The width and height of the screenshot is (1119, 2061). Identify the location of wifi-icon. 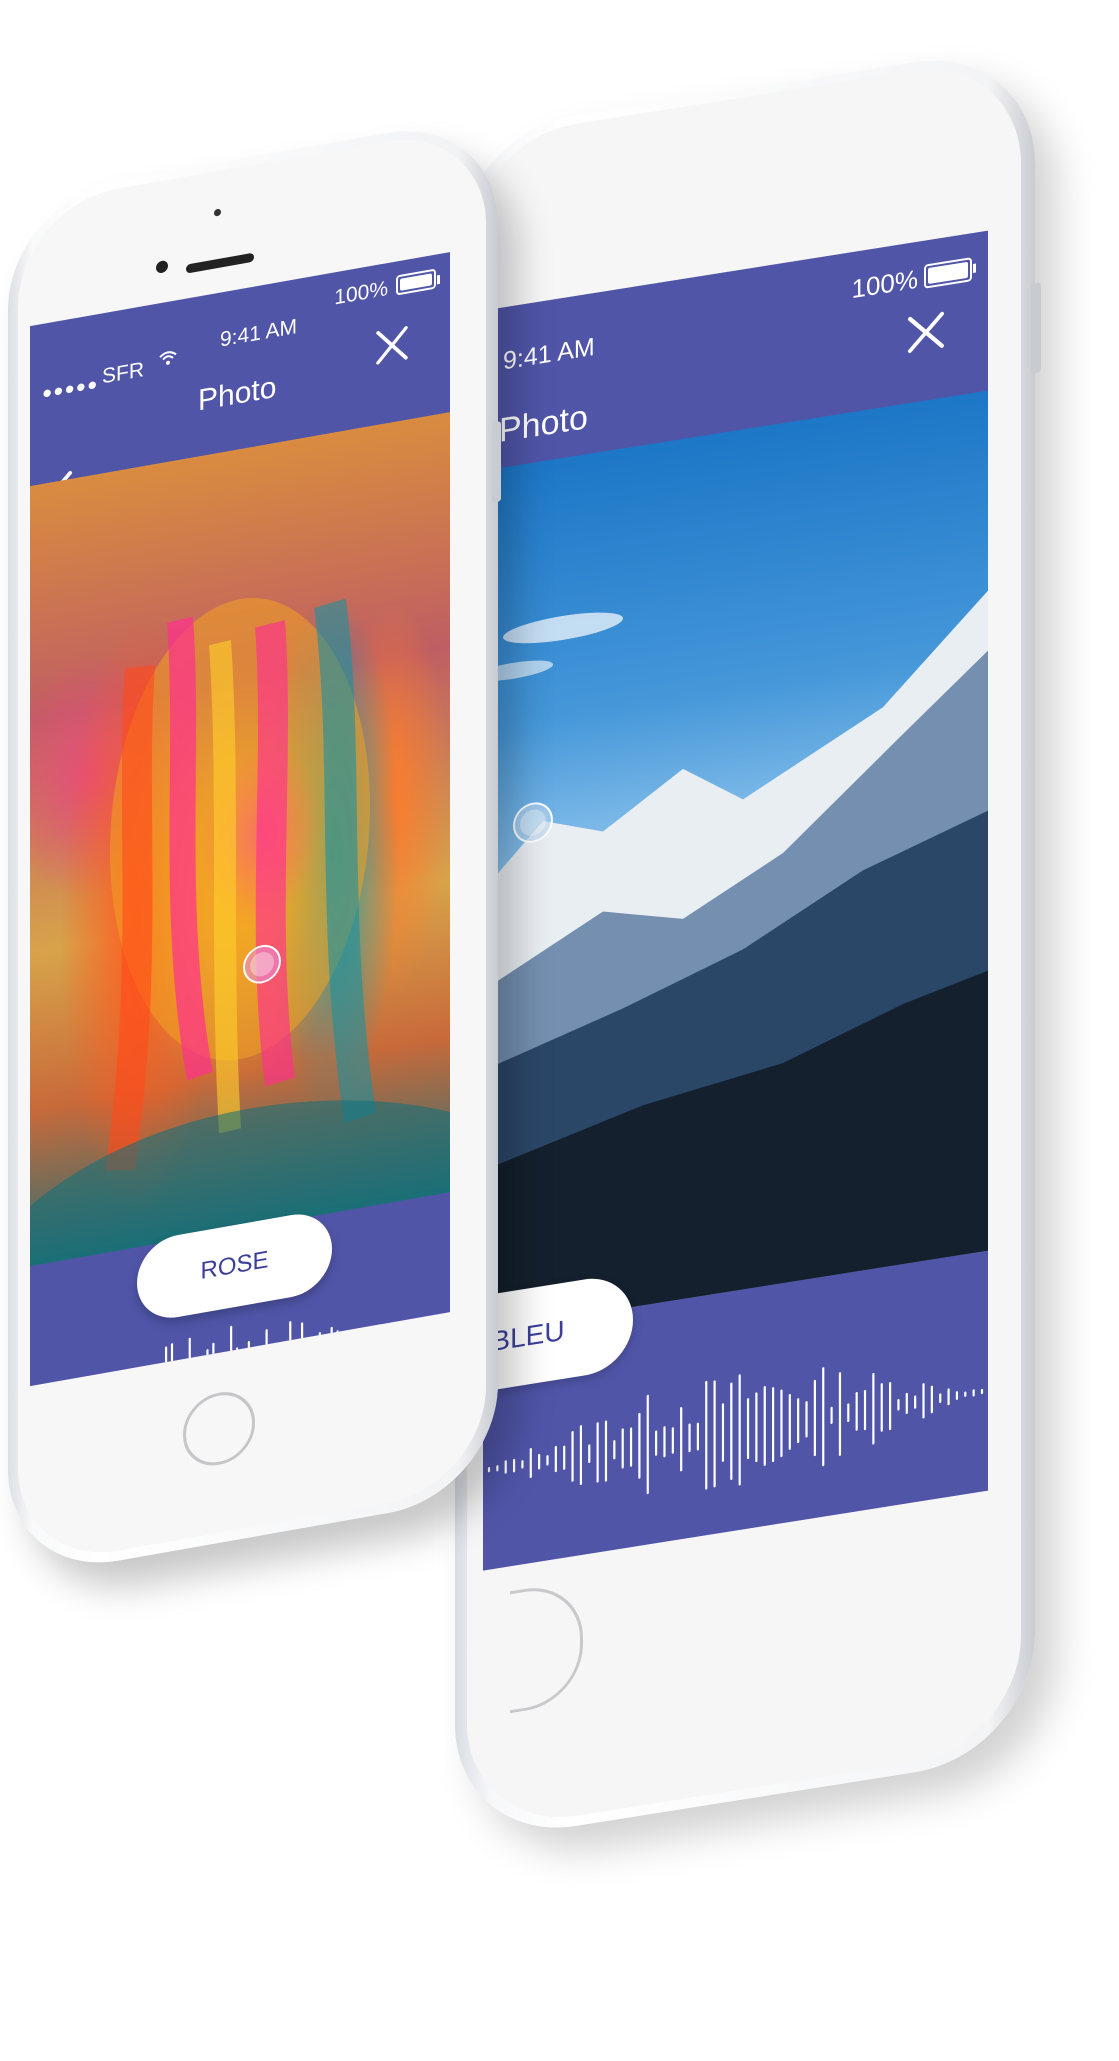
(168, 358).